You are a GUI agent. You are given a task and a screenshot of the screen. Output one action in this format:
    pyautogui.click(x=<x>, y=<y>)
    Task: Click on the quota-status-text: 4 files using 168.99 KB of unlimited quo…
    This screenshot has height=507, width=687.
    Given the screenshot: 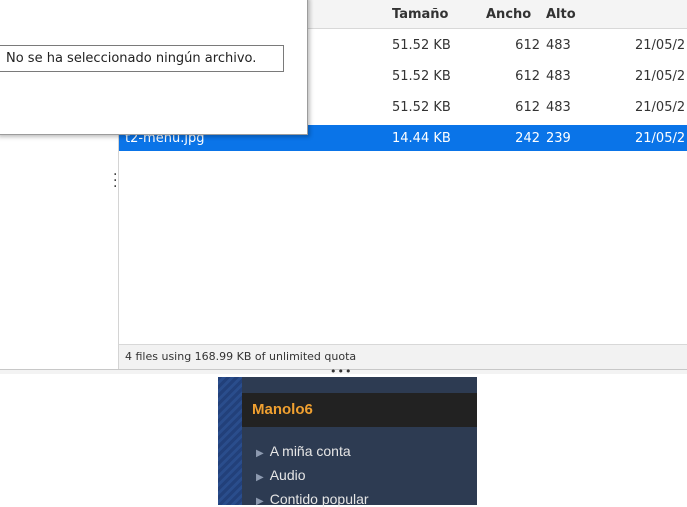 What is the action you would take?
    pyautogui.click(x=241, y=356)
    